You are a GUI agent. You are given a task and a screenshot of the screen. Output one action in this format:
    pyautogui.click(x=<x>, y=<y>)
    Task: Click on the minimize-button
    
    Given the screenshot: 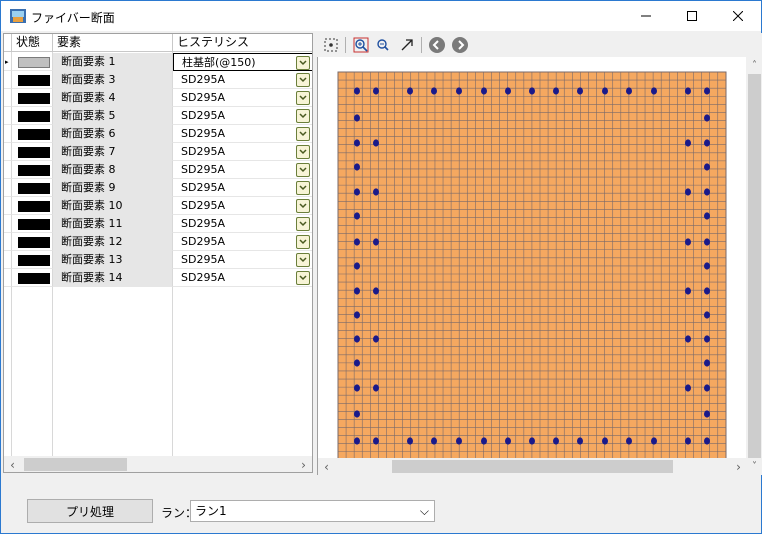 What is the action you would take?
    pyautogui.click(x=646, y=16)
    